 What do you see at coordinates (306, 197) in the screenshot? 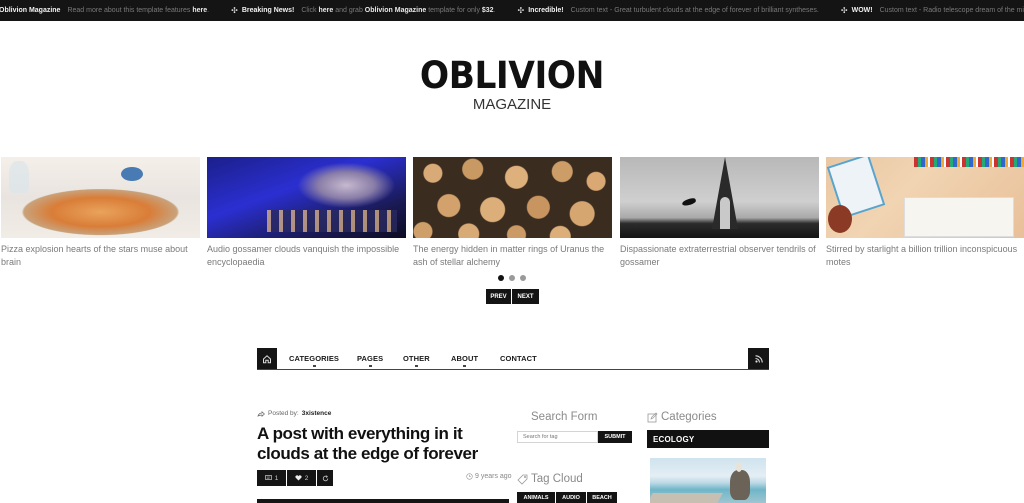
I see `slide-image-dj-mixer` at bounding box center [306, 197].